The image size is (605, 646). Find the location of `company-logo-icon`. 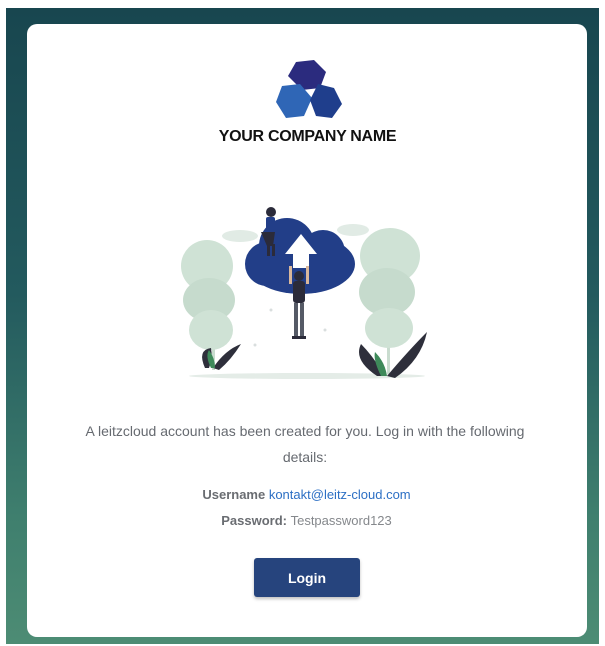

company-logo-icon is located at coordinates (309, 89).